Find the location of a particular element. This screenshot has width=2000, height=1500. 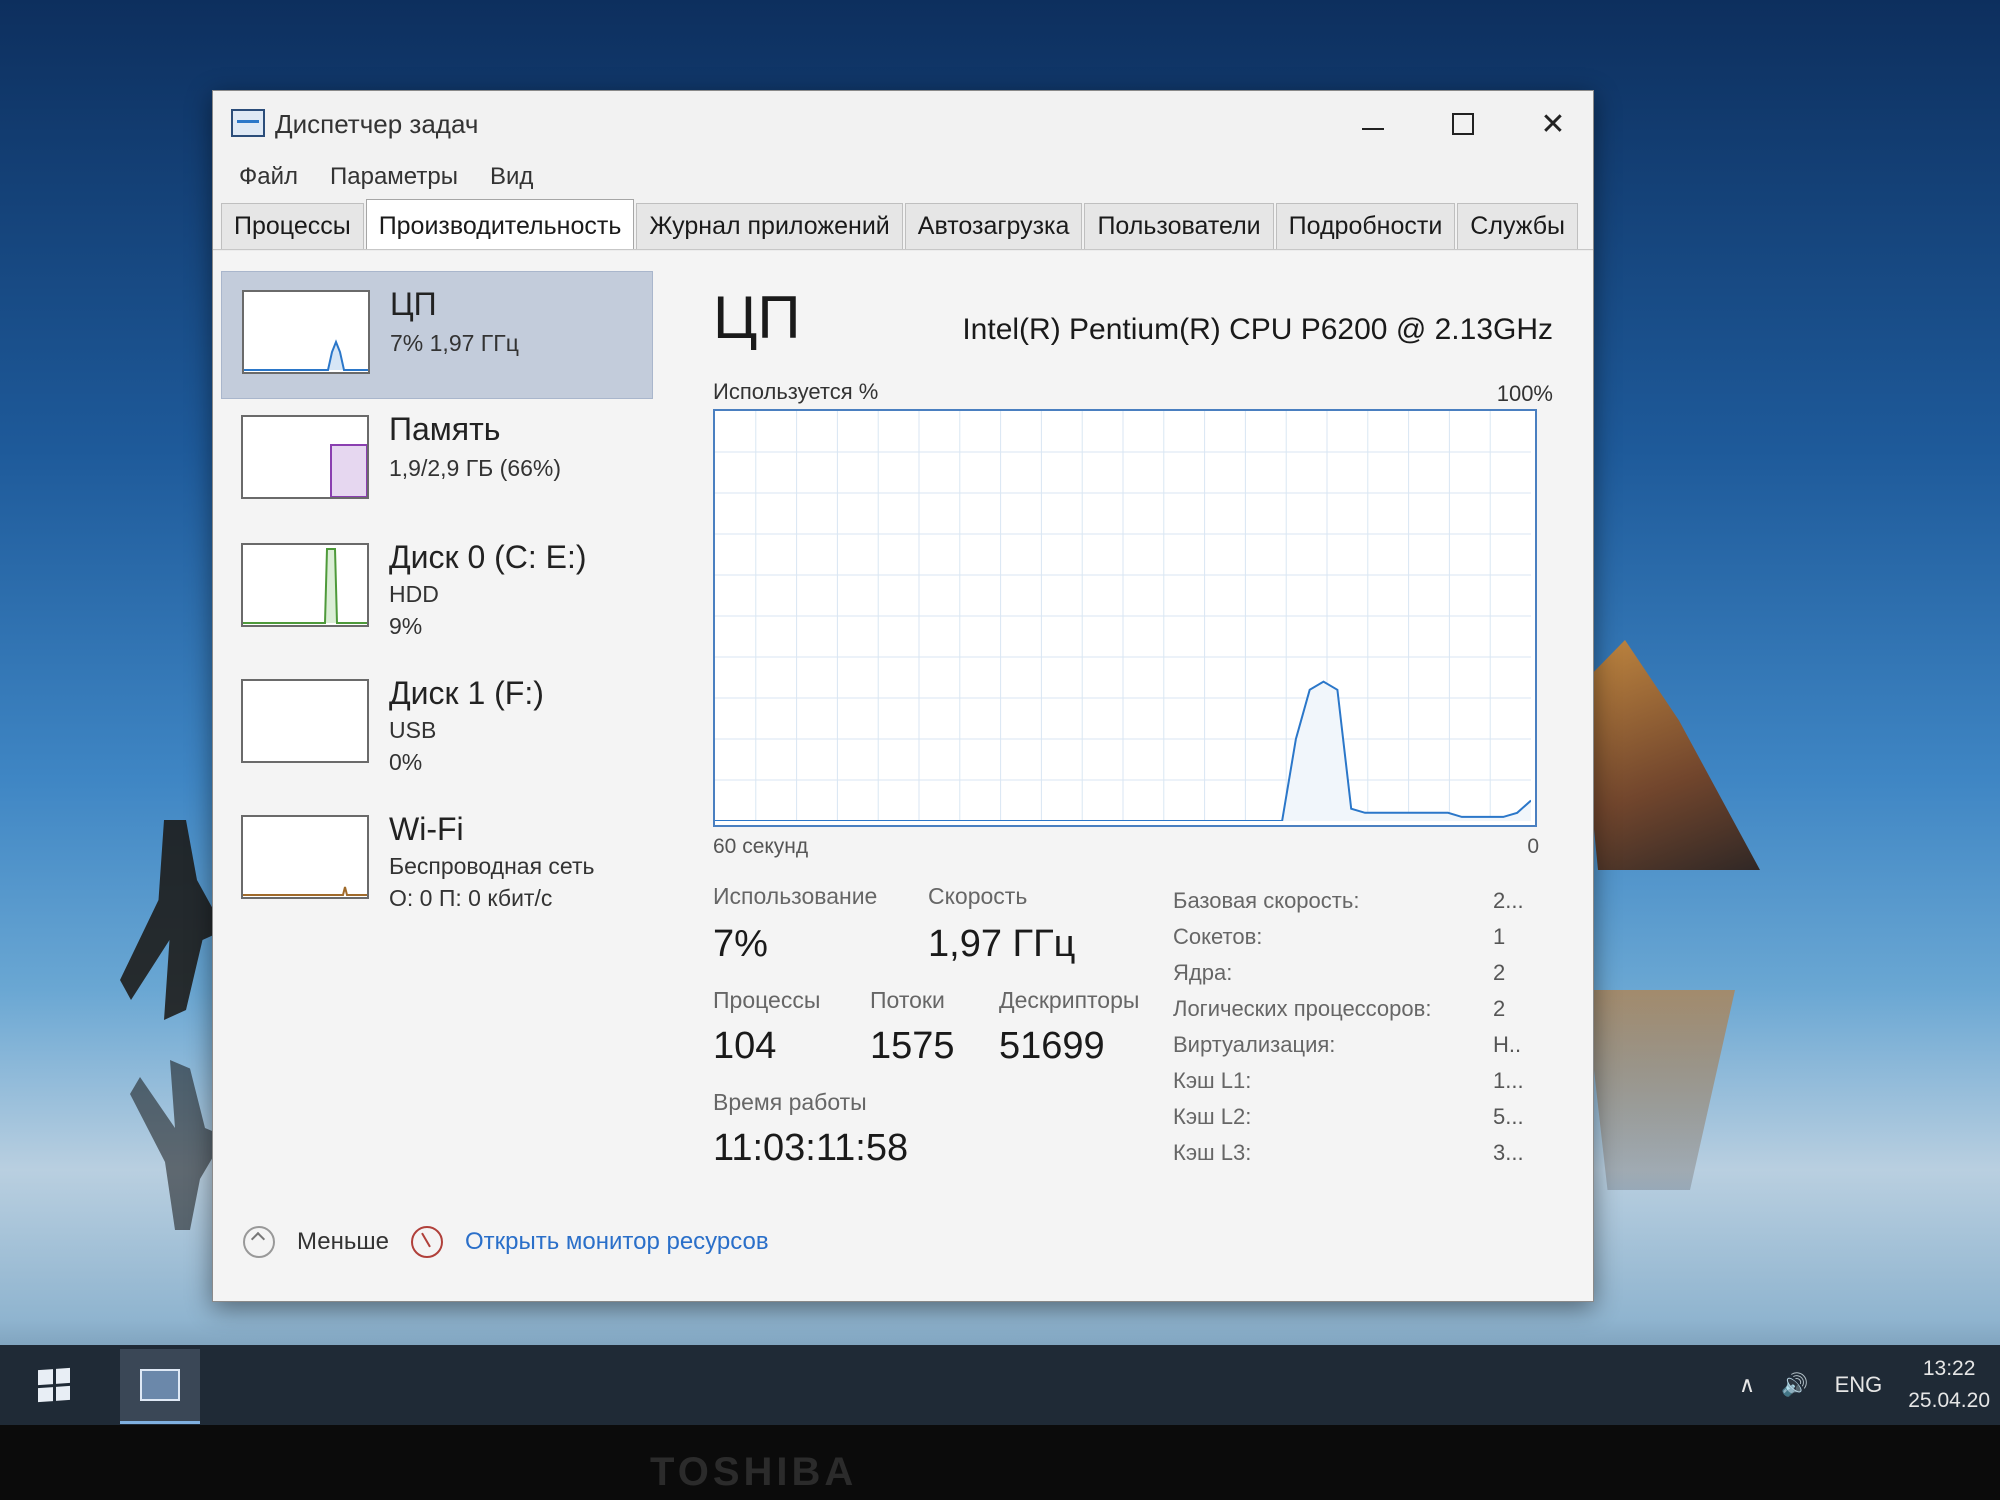

maximize-icon is located at coordinates (1463, 124).